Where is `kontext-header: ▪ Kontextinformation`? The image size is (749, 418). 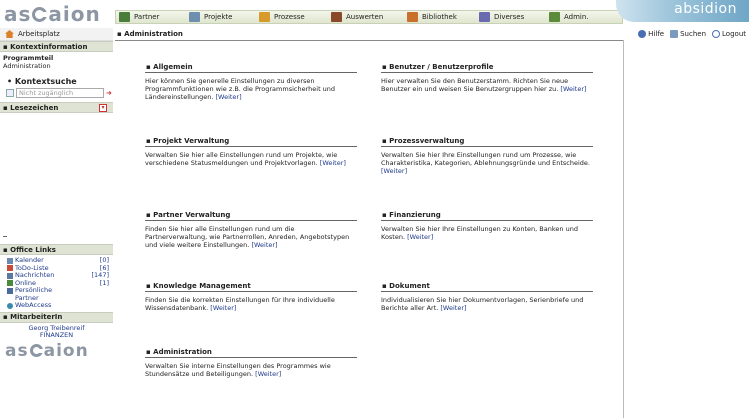
kontext-header: ▪ Kontextinformation is located at coordinates (56, 46).